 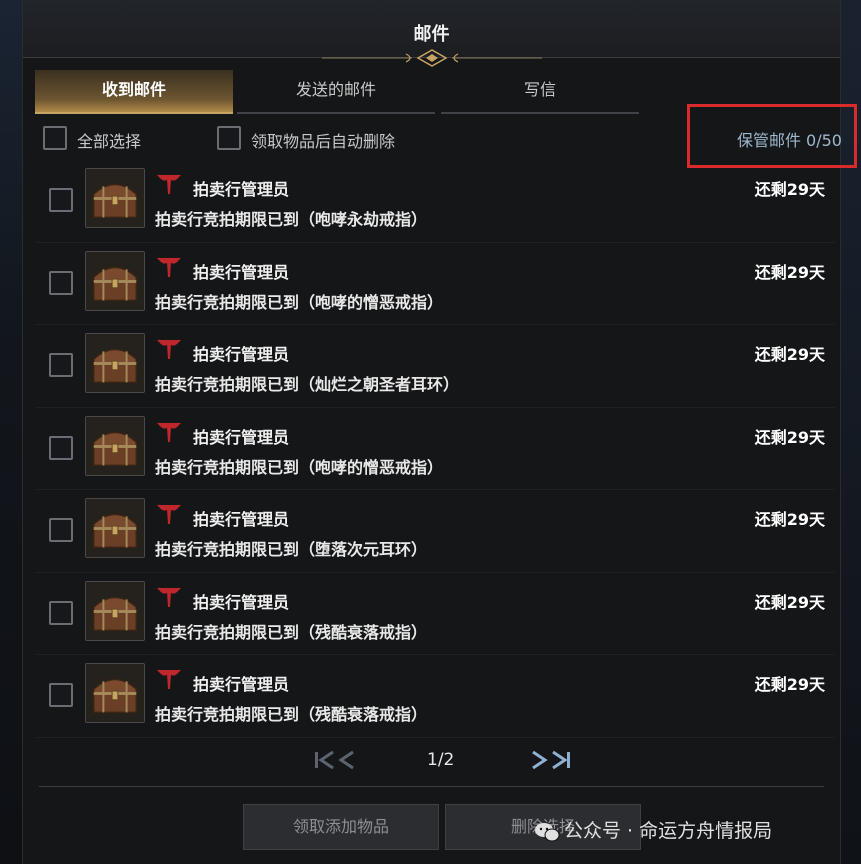 What do you see at coordinates (789, 140) in the screenshot?
I see `storage-count: 保管邮件 0/50` at bounding box center [789, 140].